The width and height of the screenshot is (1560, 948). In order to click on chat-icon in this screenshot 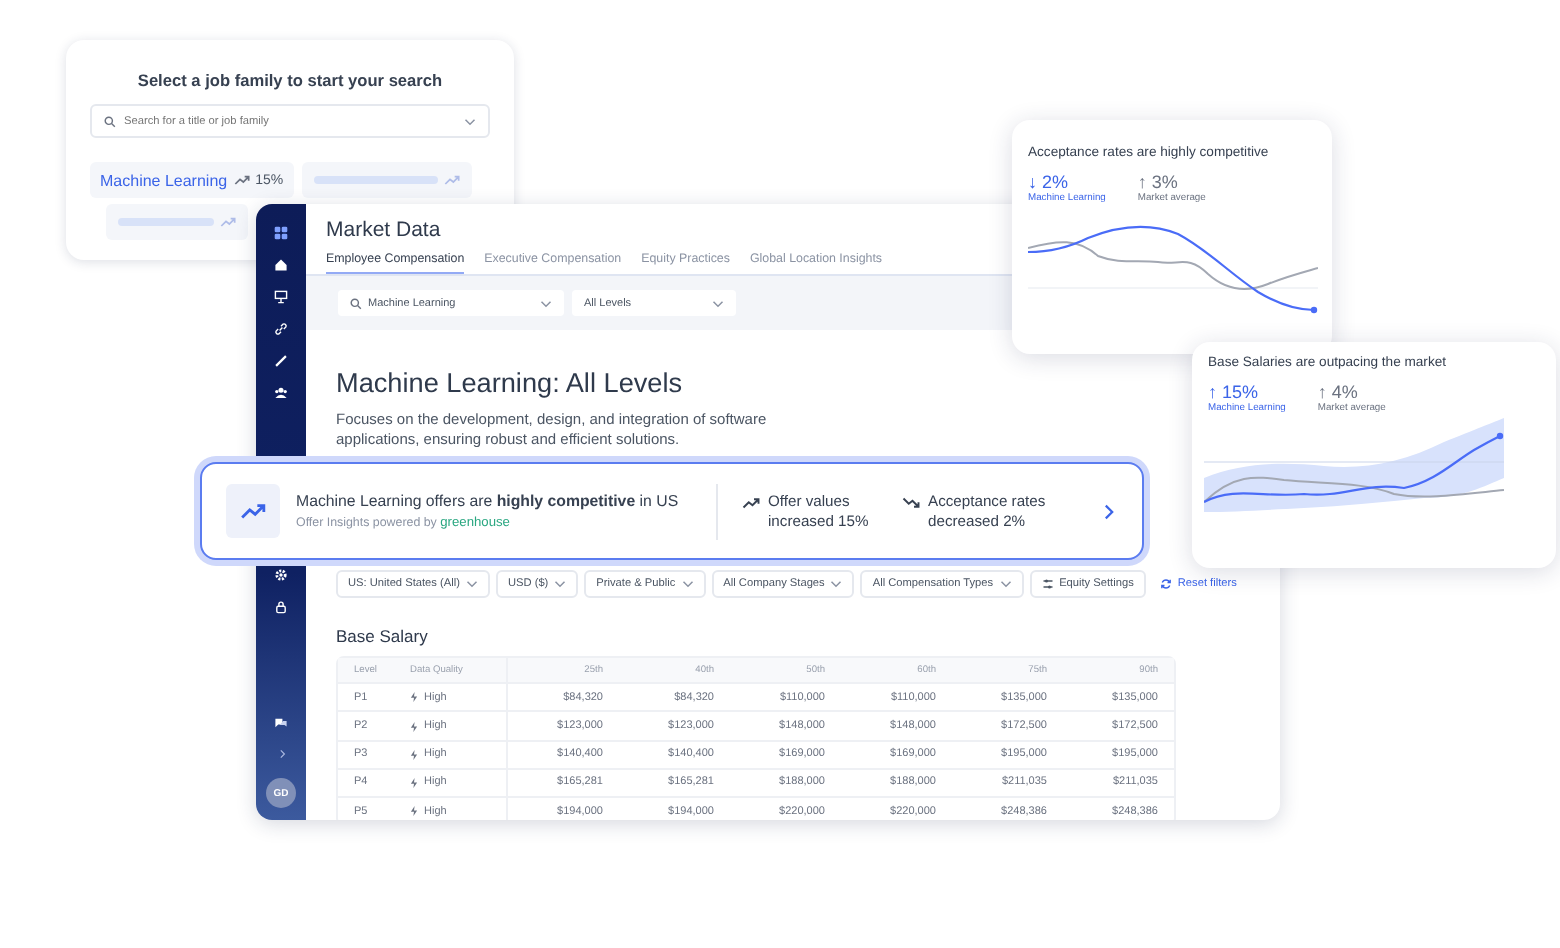, I will do `click(281, 723)`.